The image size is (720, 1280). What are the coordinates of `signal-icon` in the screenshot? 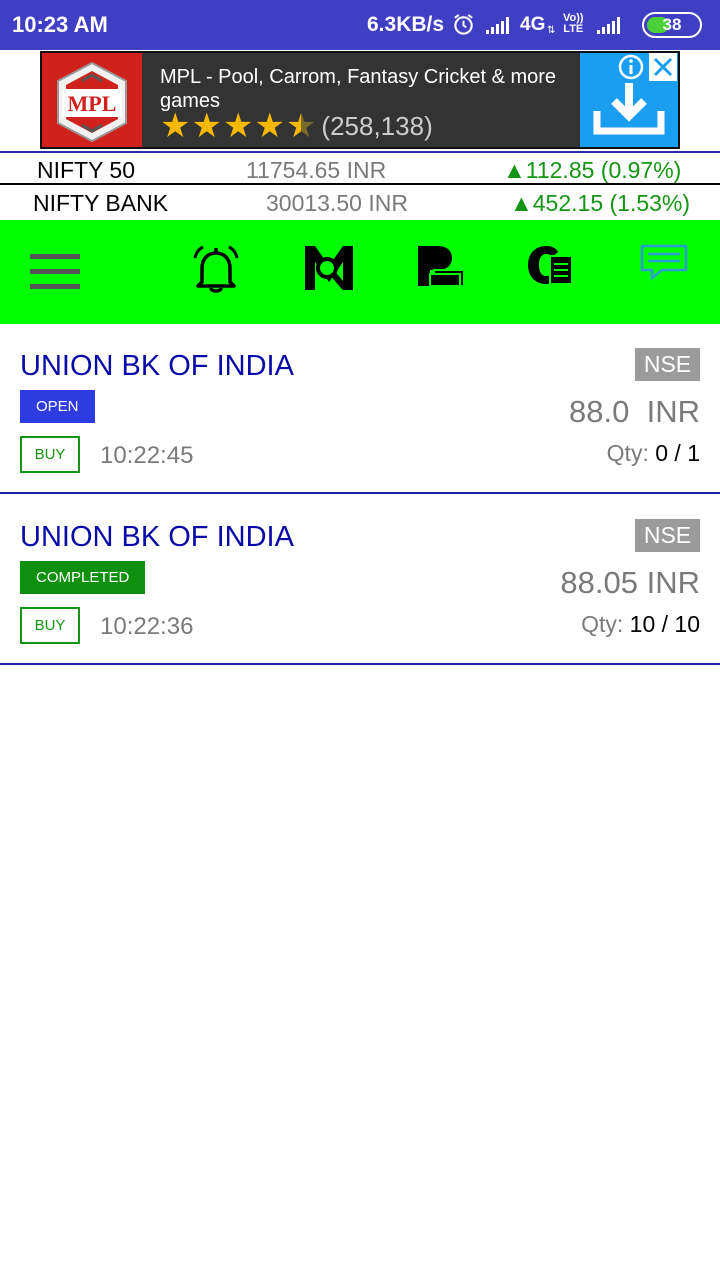 It's located at (497, 25).